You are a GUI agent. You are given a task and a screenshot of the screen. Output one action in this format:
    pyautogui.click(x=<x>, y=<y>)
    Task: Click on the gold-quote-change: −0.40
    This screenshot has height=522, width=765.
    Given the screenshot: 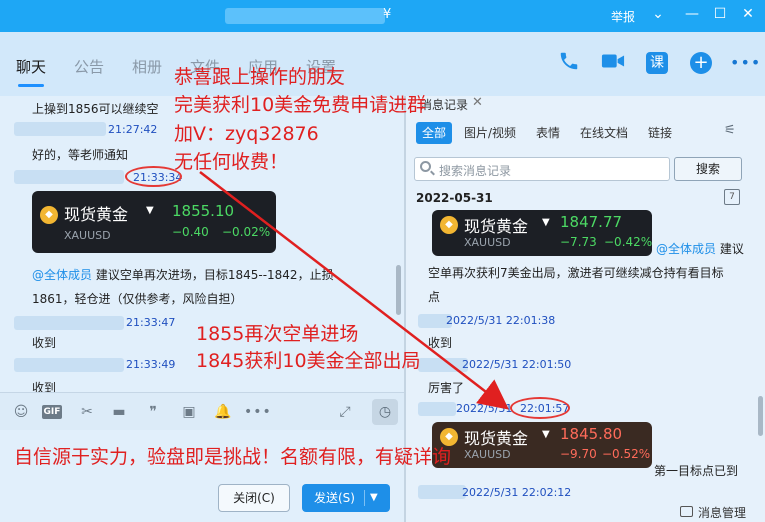 What is the action you would take?
    pyautogui.click(x=190, y=232)
    